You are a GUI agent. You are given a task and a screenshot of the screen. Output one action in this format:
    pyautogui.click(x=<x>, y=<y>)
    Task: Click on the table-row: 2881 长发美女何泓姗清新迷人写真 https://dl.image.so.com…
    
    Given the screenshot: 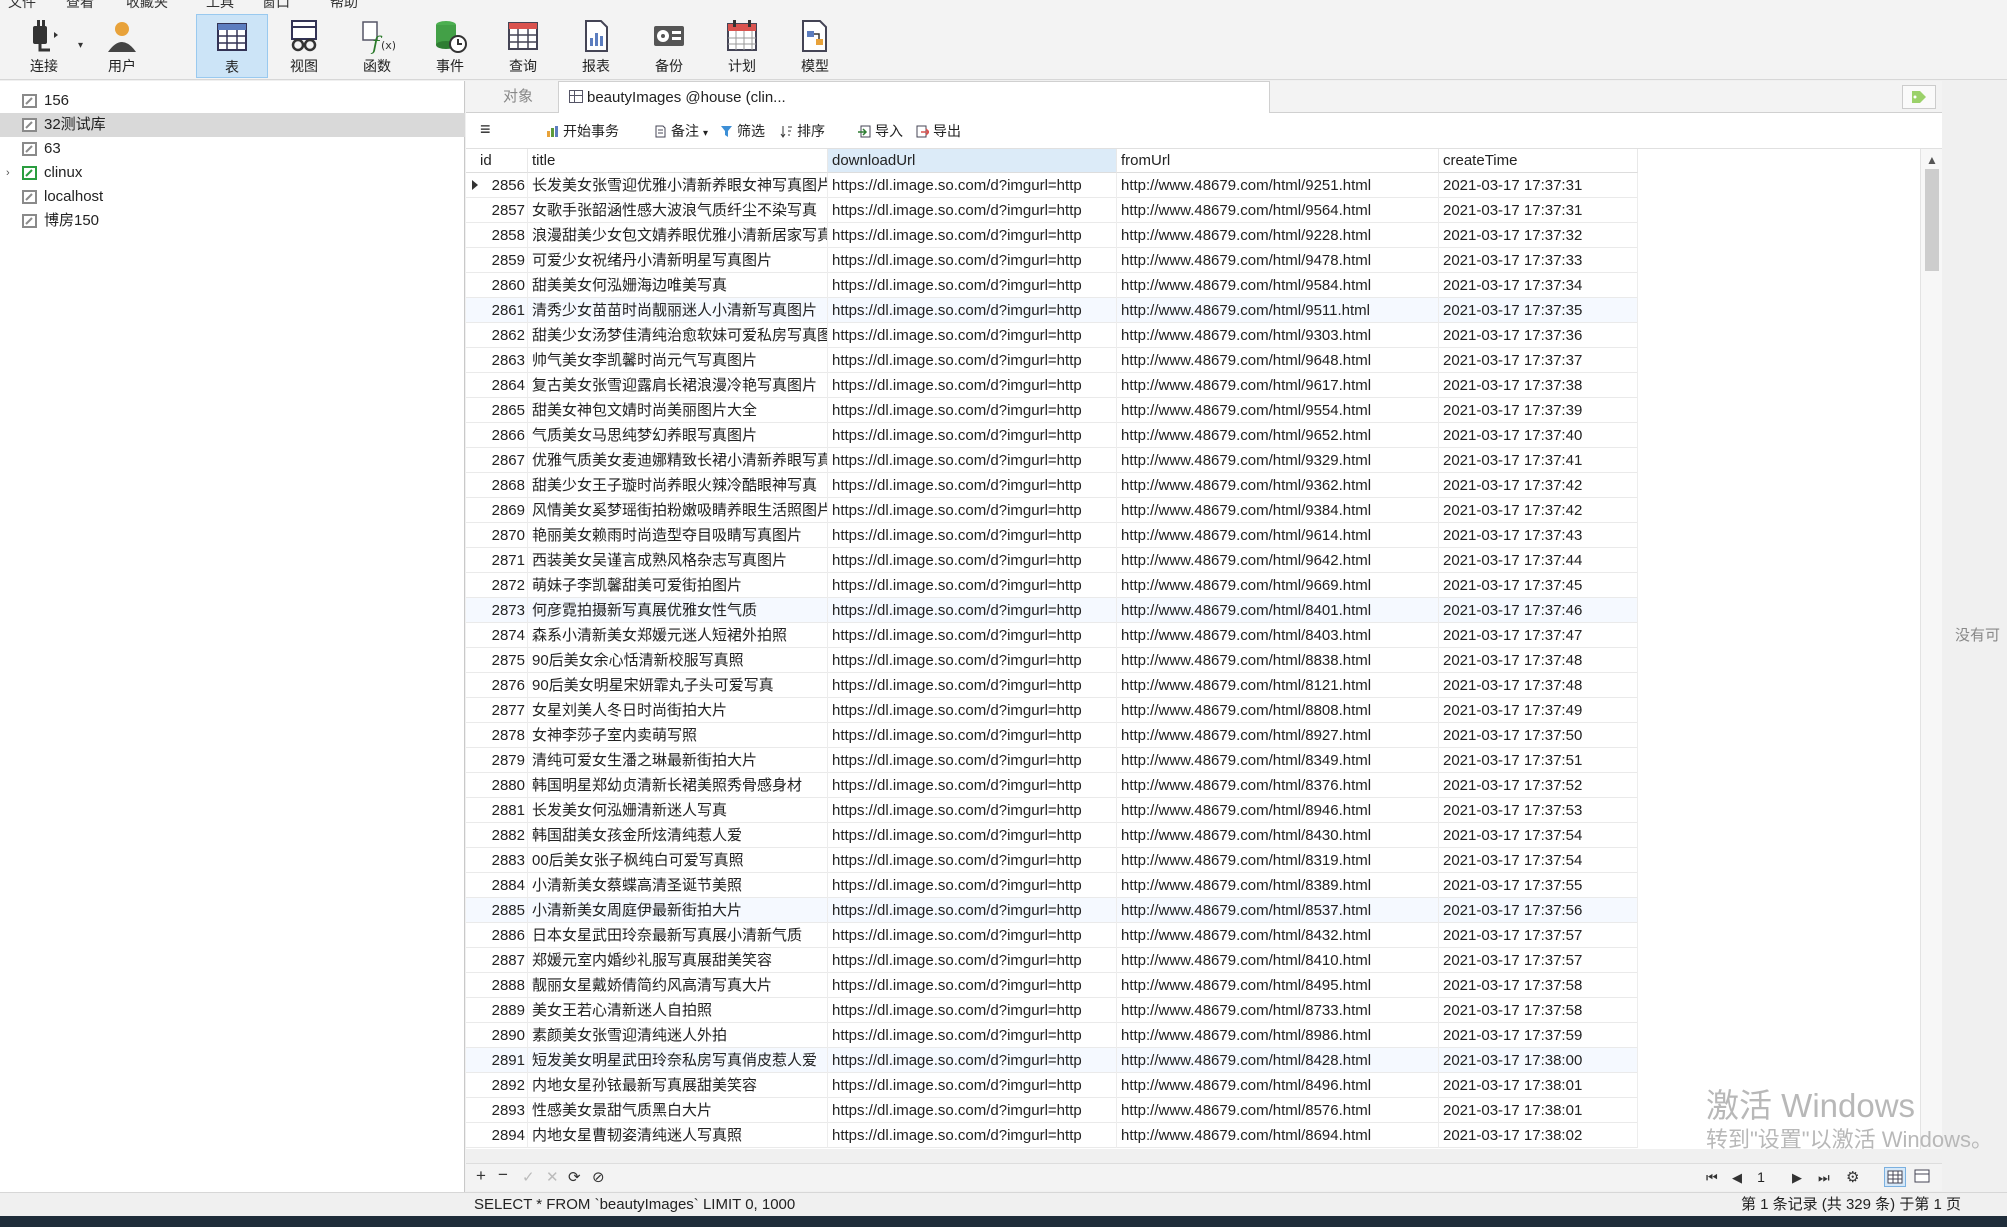 What is the action you would take?
    pyautogui.click(x=1052, y=810)
    